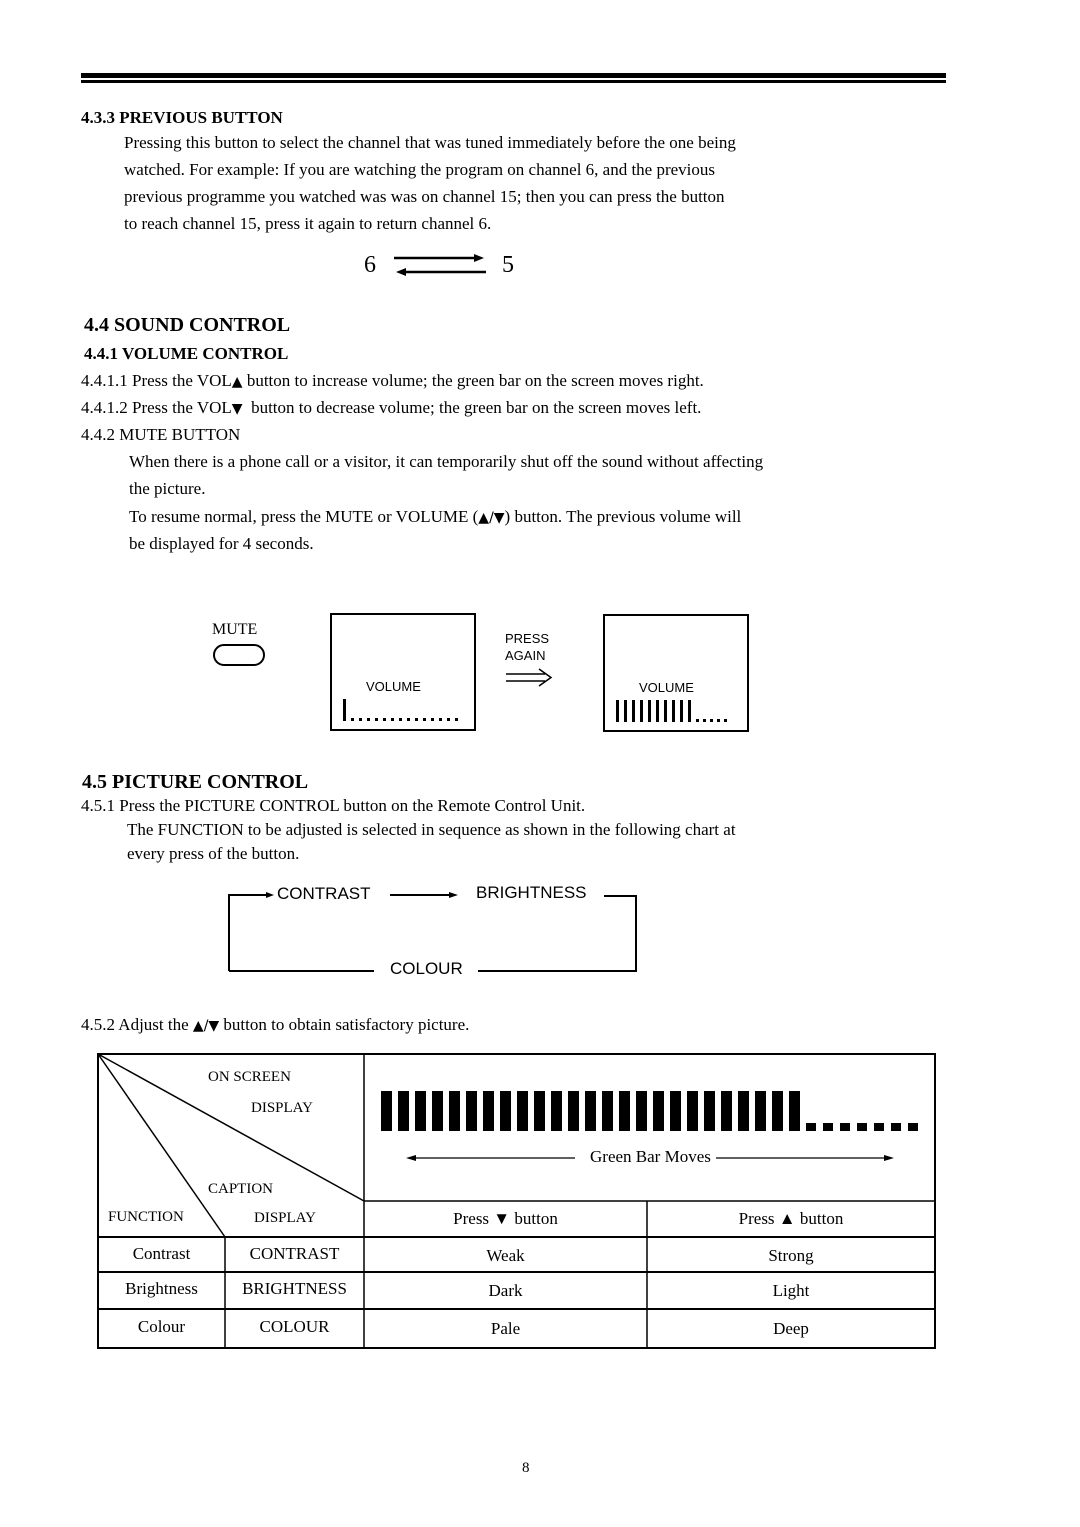  What do you see at coordinates (526, 1468) in the screenshot?
I see `page-number: 8` at bounding box center [526, 1468].